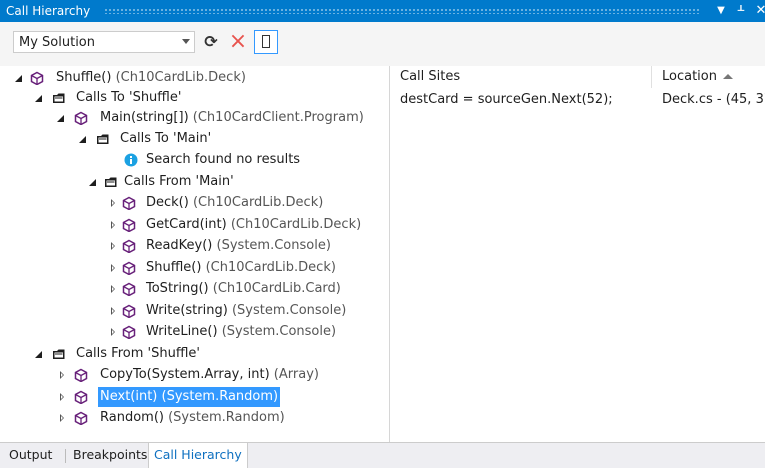  I want to click on method-name: Next(int), so click(129, 396).